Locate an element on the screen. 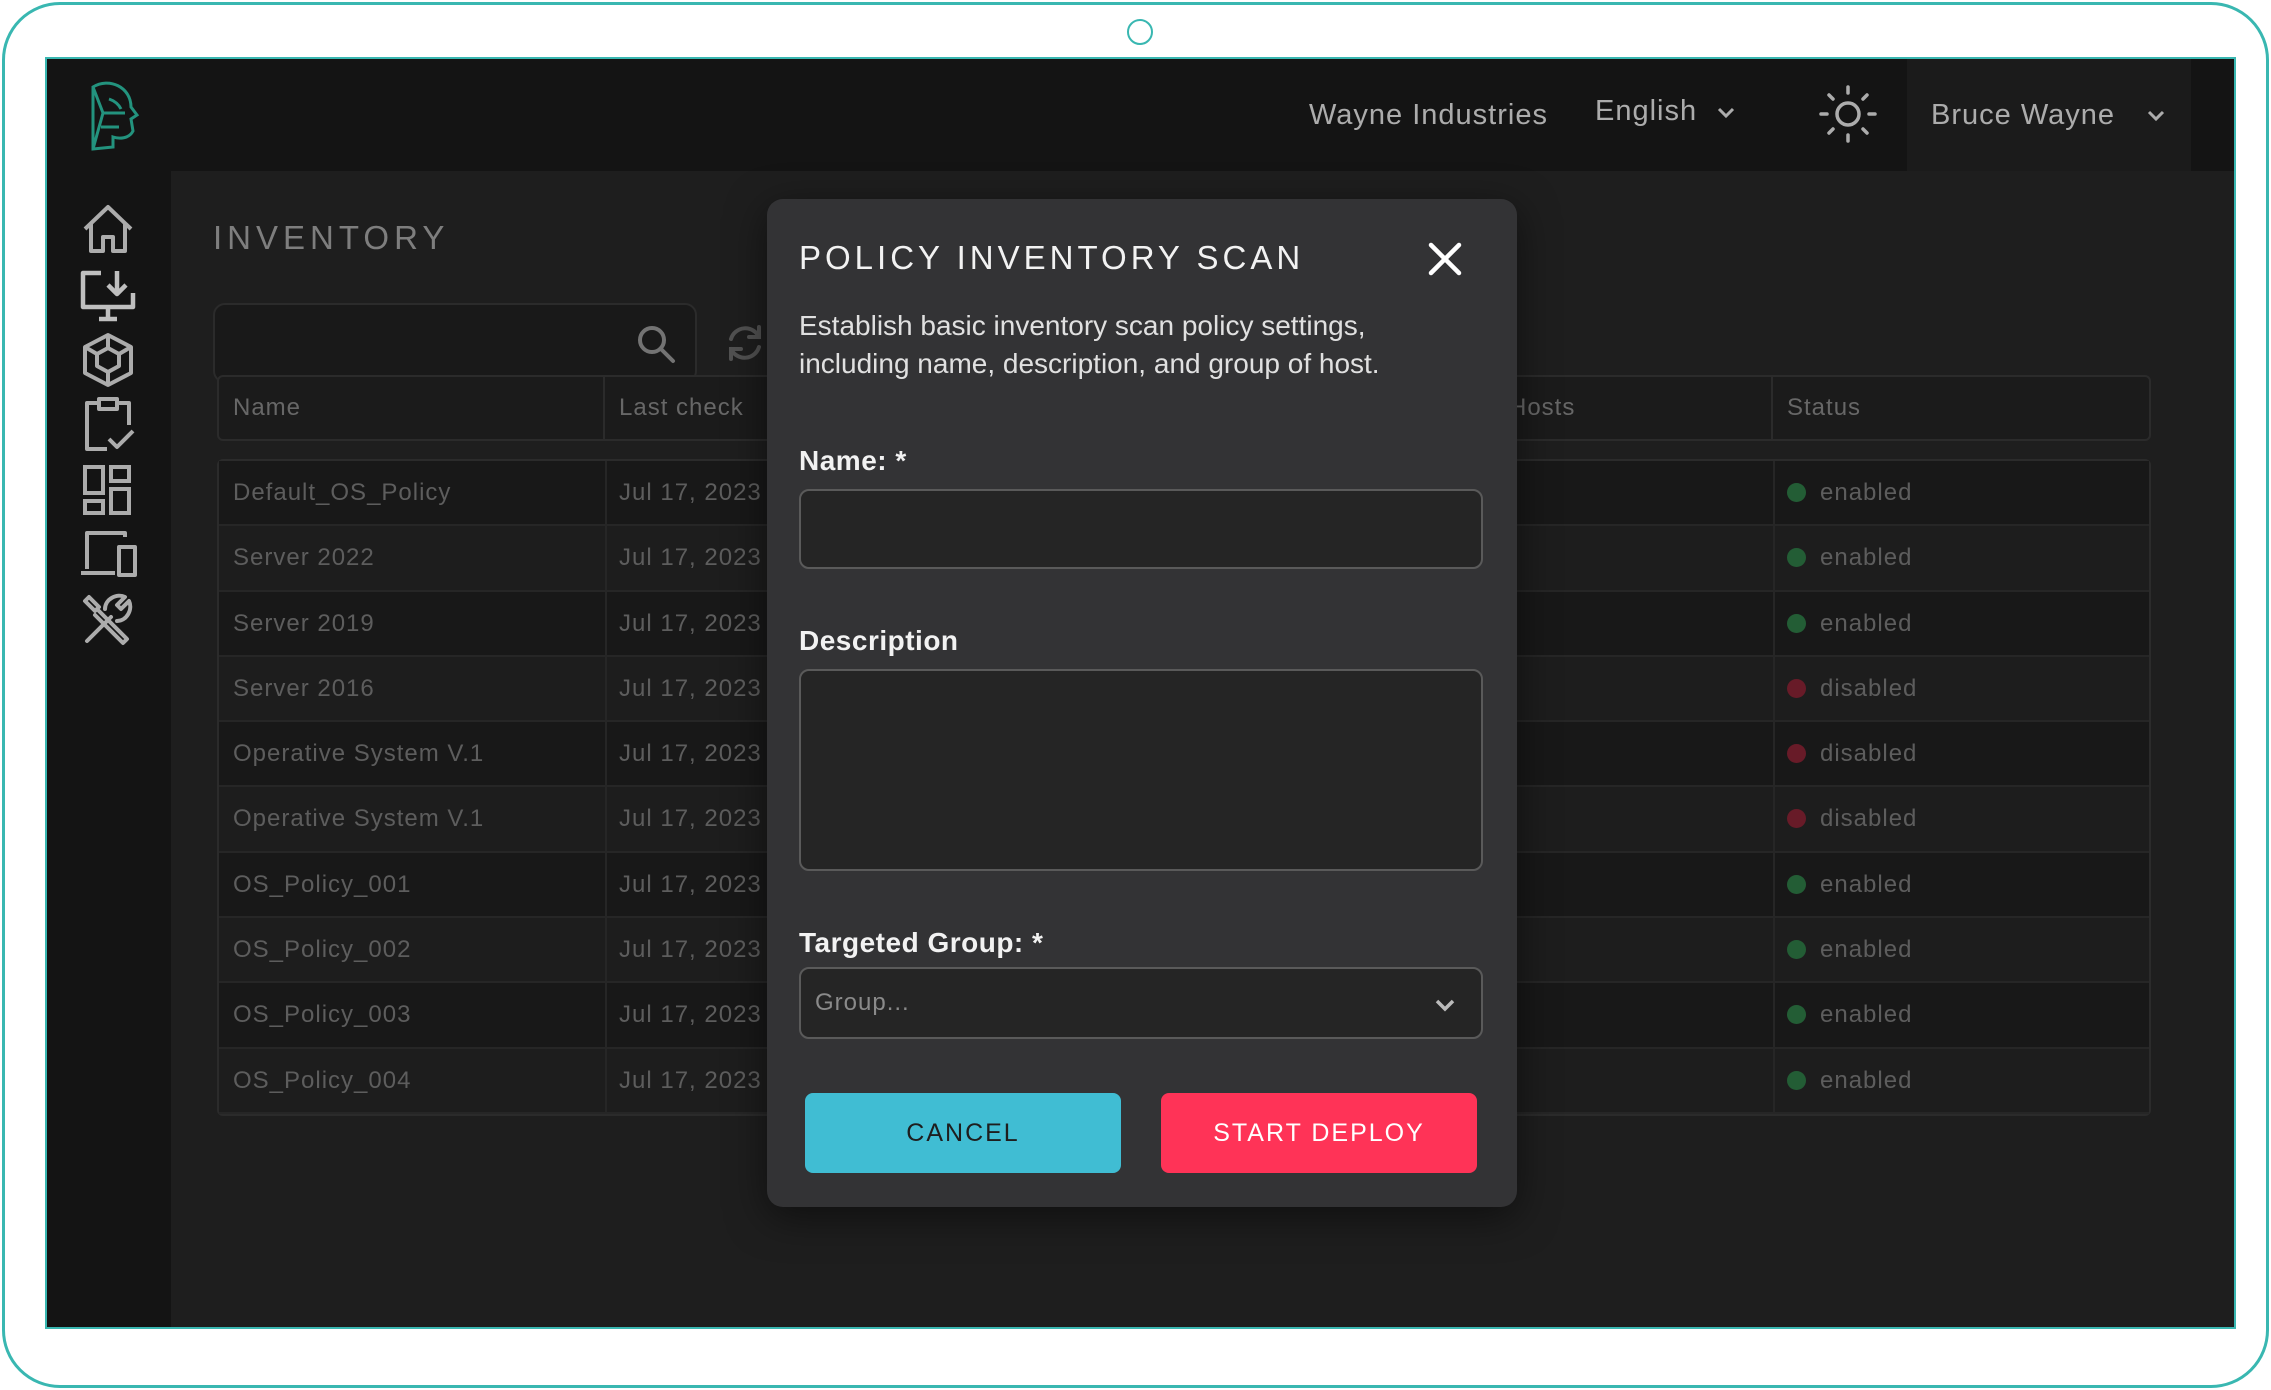 Image resolution: width=2271 pixels, height=1390 pixels. camera-icon is located at coordinates (1140, 32).